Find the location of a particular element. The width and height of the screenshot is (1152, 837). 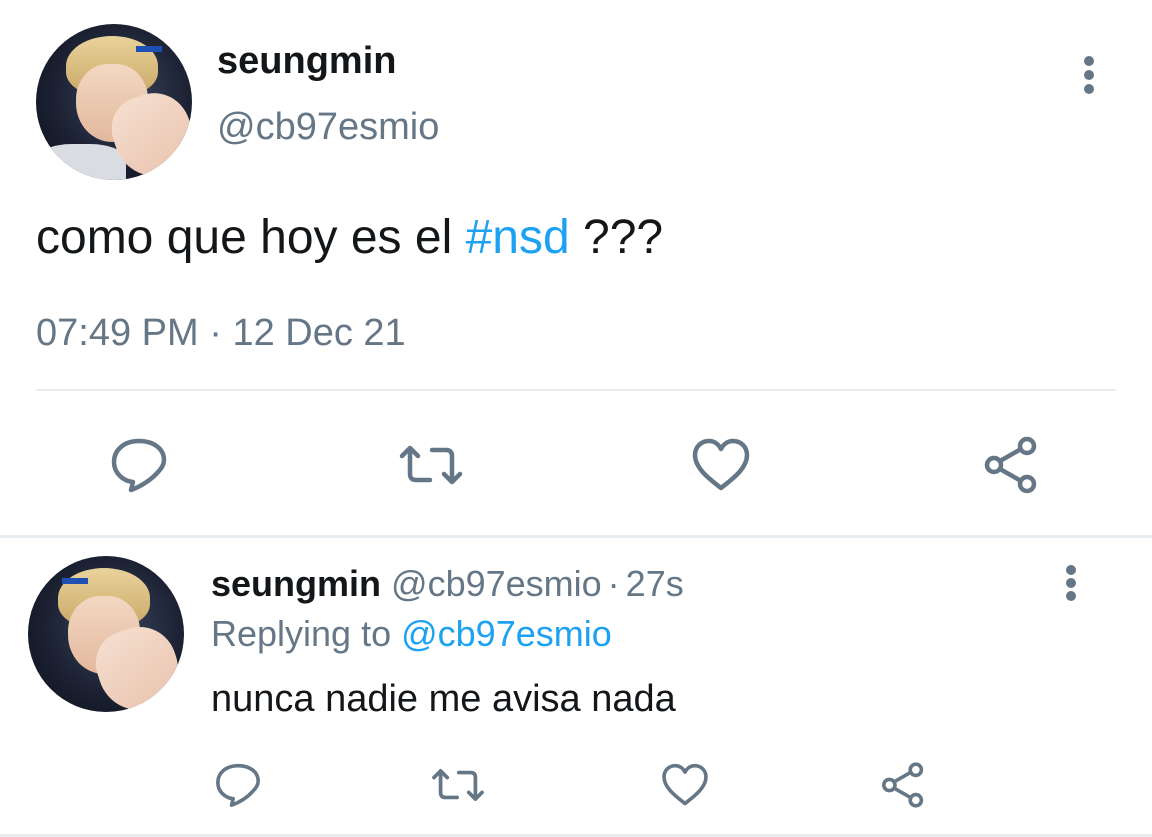

tweet-age: 27s is located at coordinates (654, 583).